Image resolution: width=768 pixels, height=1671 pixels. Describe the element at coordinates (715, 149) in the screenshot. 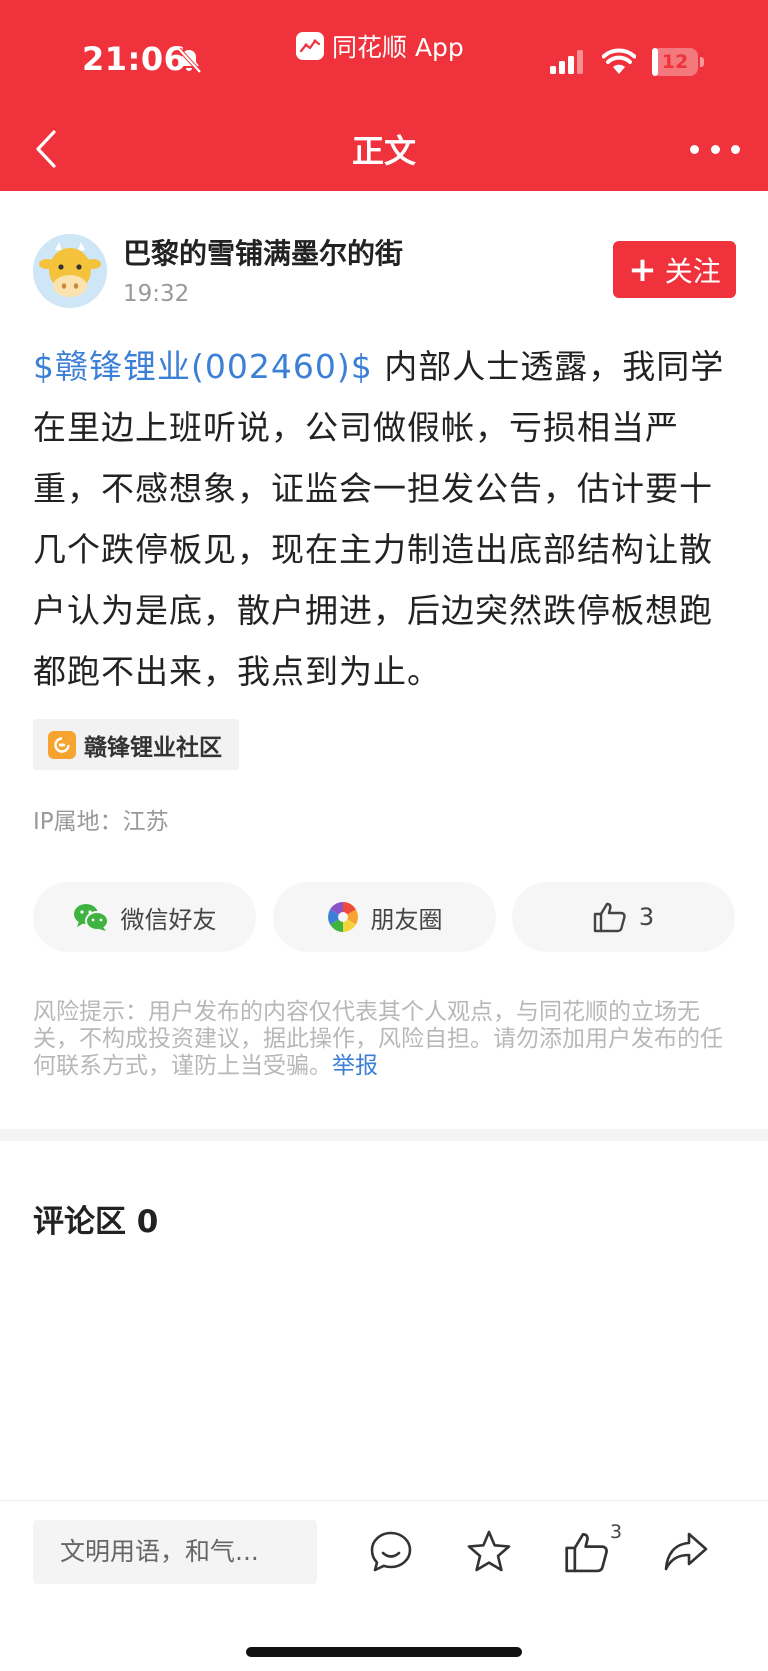

I see `more-icon` at that location.